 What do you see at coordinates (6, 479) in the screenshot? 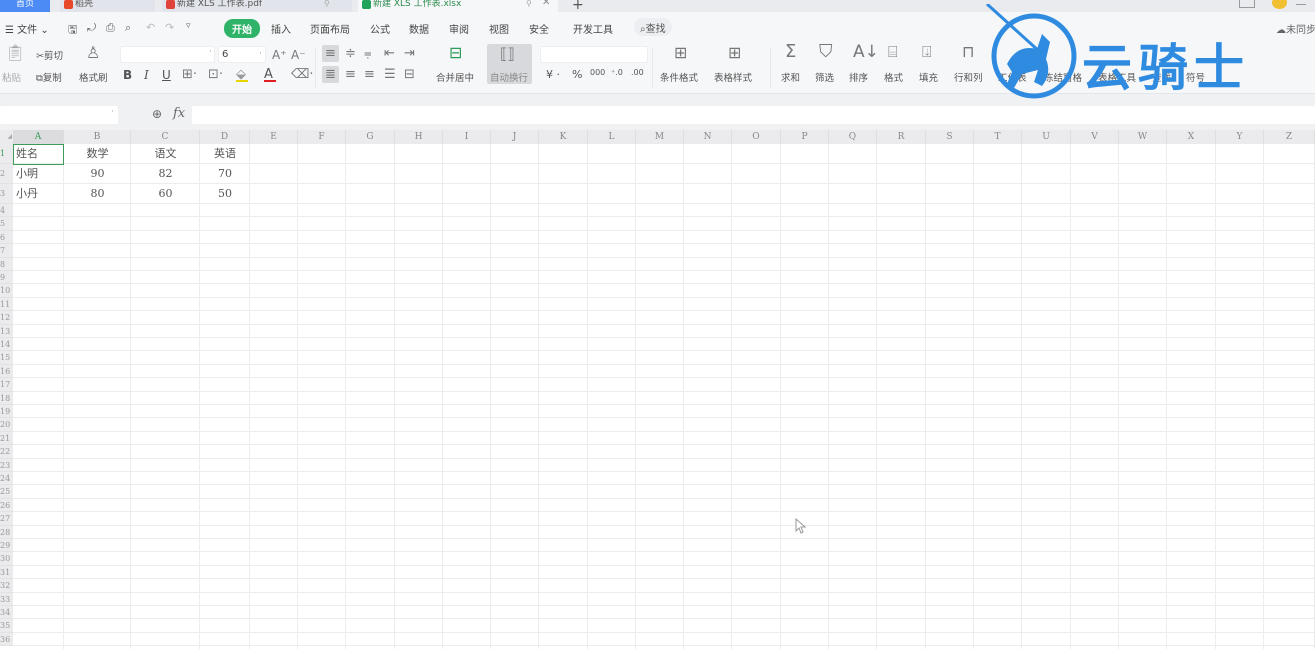
I see `row-header-24: 24` at bounding box center [6, 479].